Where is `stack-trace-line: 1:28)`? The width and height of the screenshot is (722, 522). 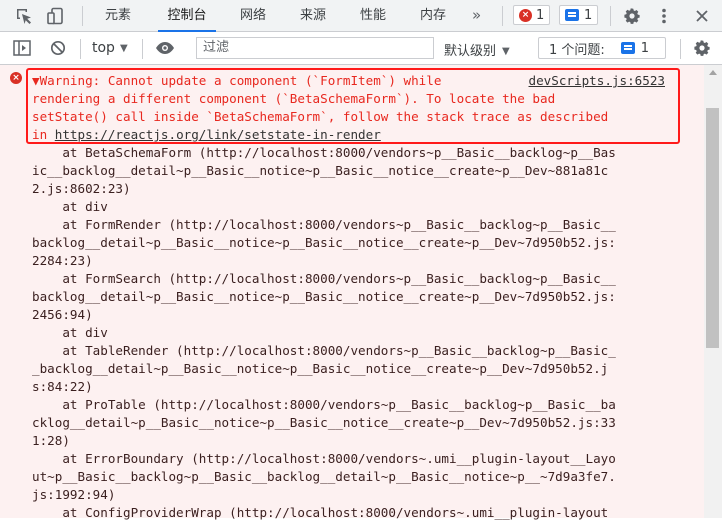
stack-trace-line: 1:28) is located at coordinates (350, 441).